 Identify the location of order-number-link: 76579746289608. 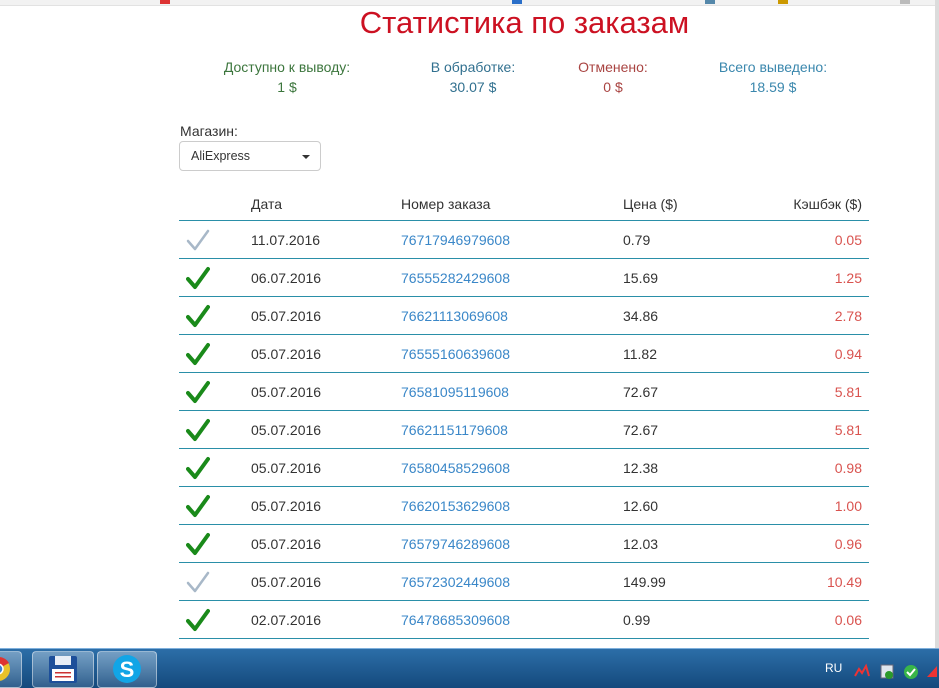
(455, 544).